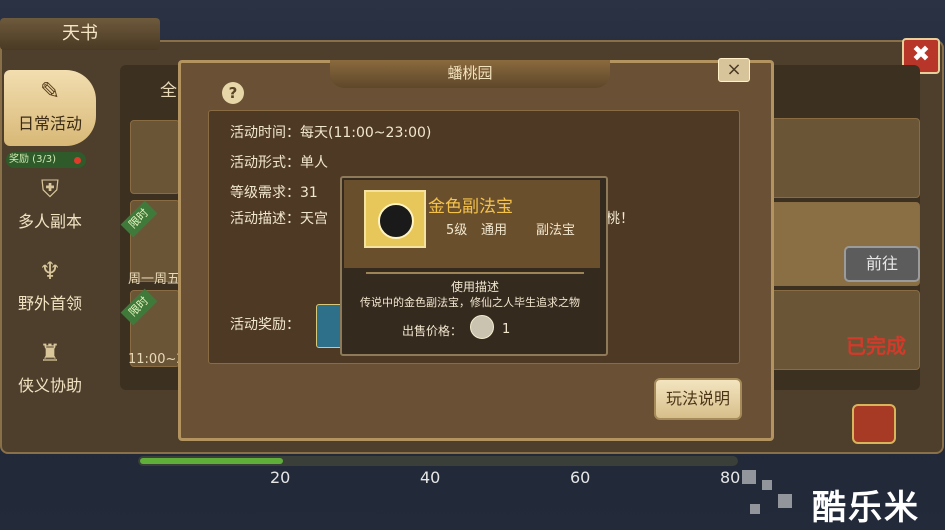  I want to click on use-desc-title: 使用描述, so click(475, 287).